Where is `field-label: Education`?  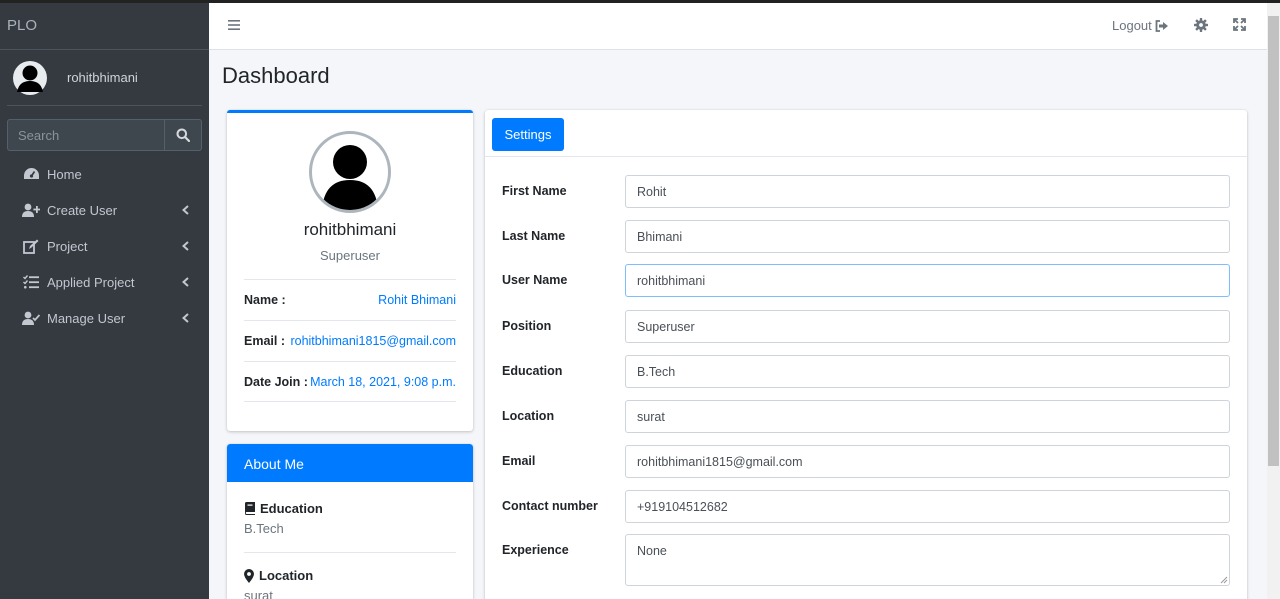
field-label: Education is located at coordinates (532, 371).